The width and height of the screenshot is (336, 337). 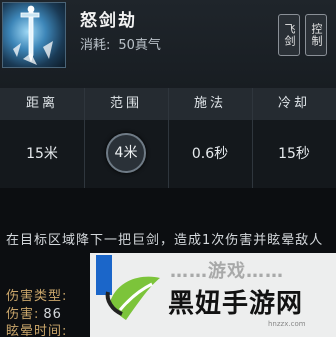 What do you see at coordinates (42, 138) in the screenshot?
I see `stat-distance: 距离 15米` at bounding box center [42, 138].